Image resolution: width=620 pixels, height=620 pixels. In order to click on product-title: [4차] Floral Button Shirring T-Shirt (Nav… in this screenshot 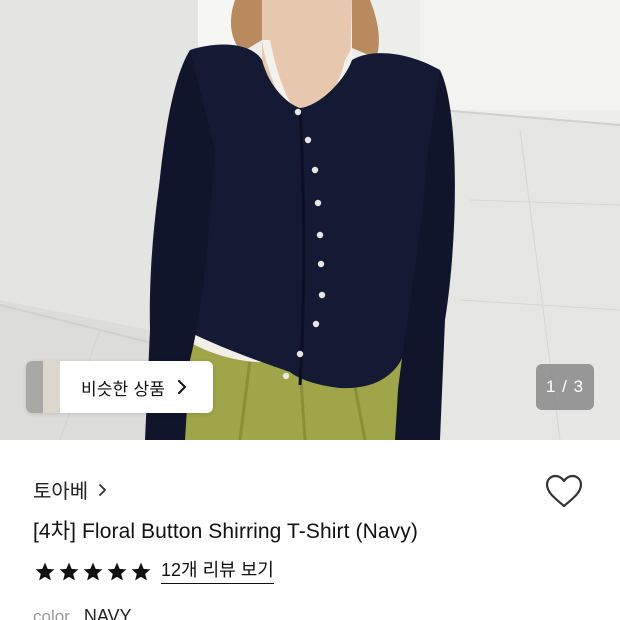, I will do `click(225, 531)`.